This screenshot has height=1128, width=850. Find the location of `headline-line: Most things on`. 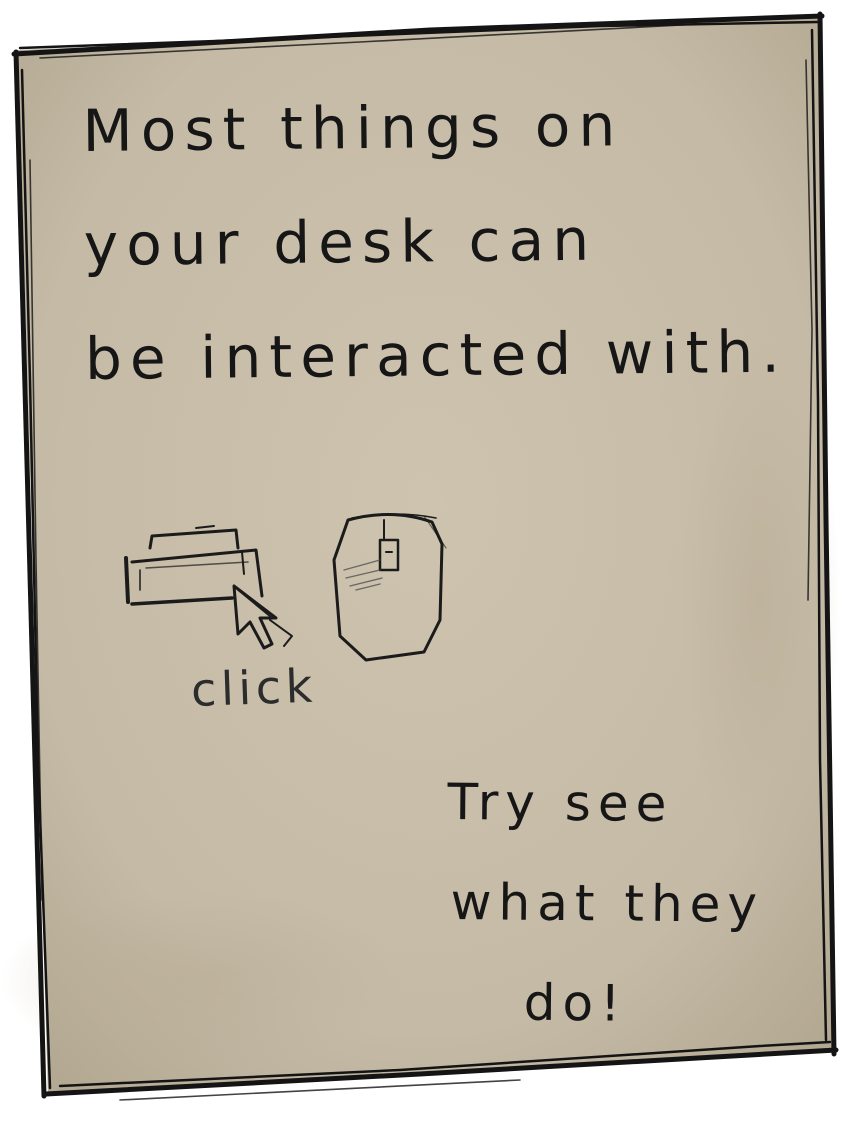

headline-line: Most things on is located at coordinates (353, 128).